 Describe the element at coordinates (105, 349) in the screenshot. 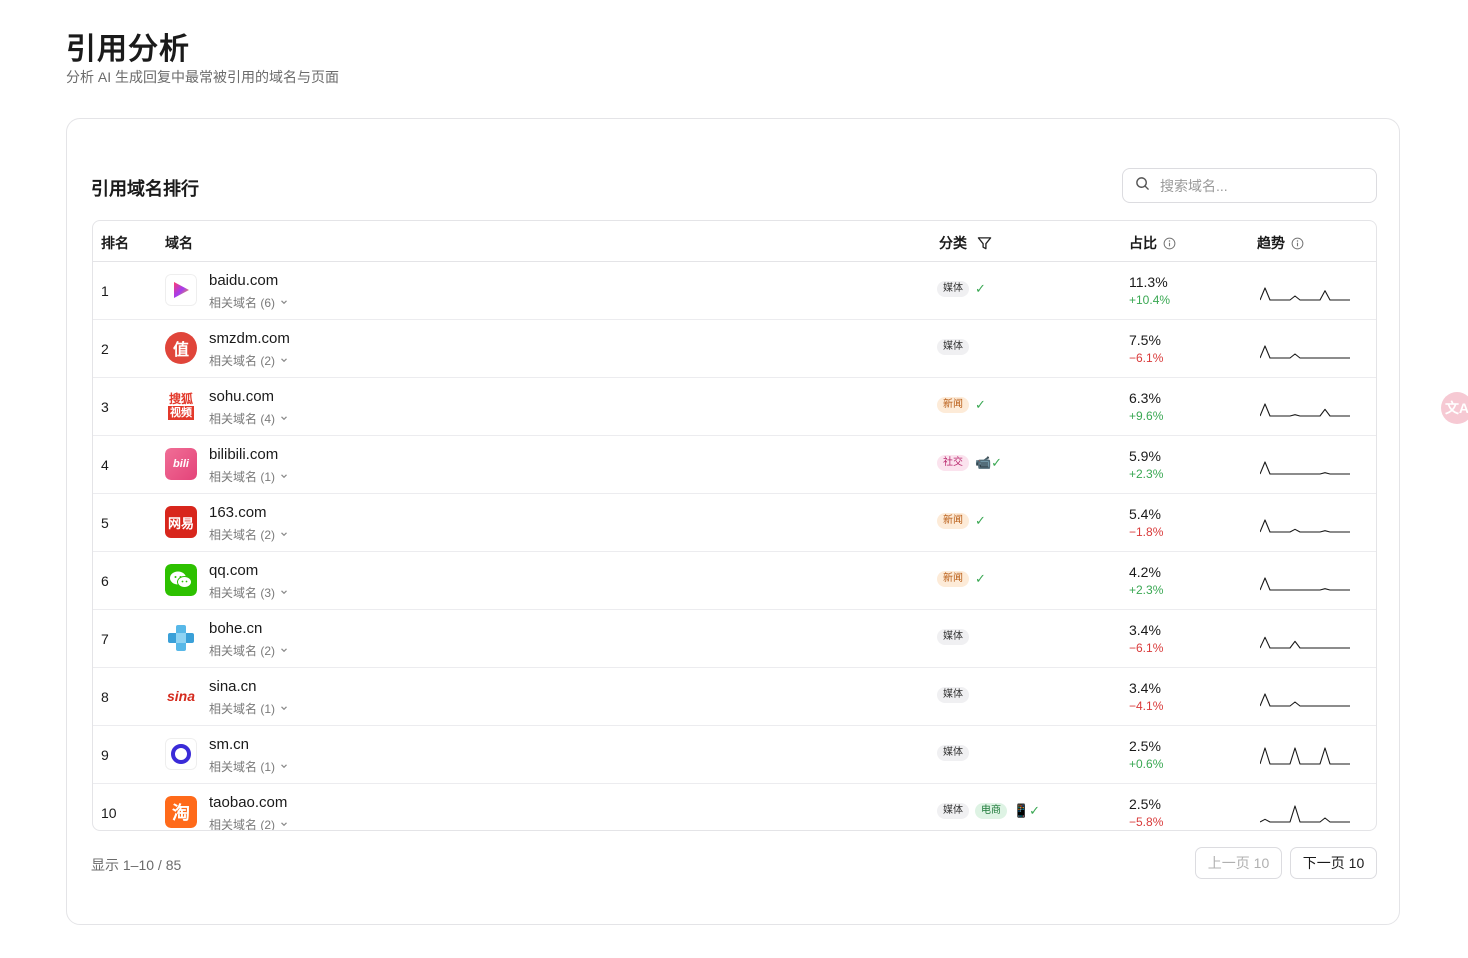

I see `rank-cell: 2` at that location.